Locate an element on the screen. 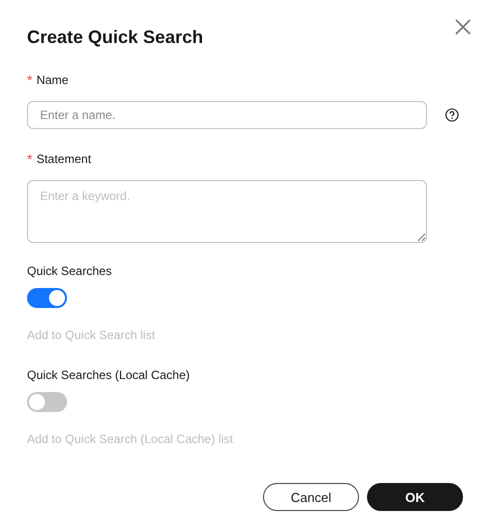 Image resolution: width=490 pixels, height=512 pixels. close-button is located at coordinates (463, 27).